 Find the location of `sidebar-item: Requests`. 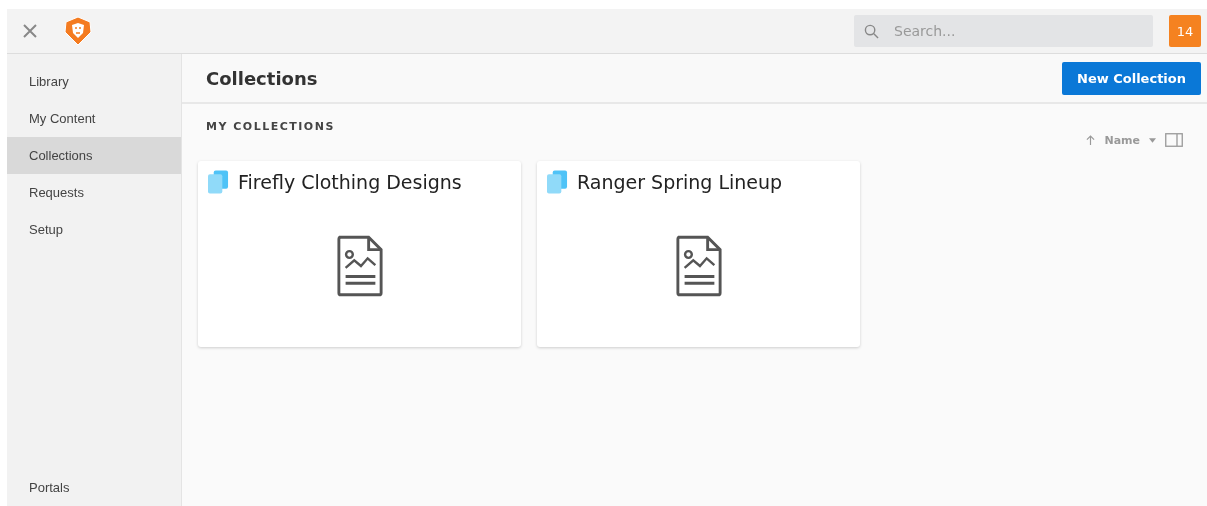

sidebar-item: Requests is located at coordinates (94, 192).